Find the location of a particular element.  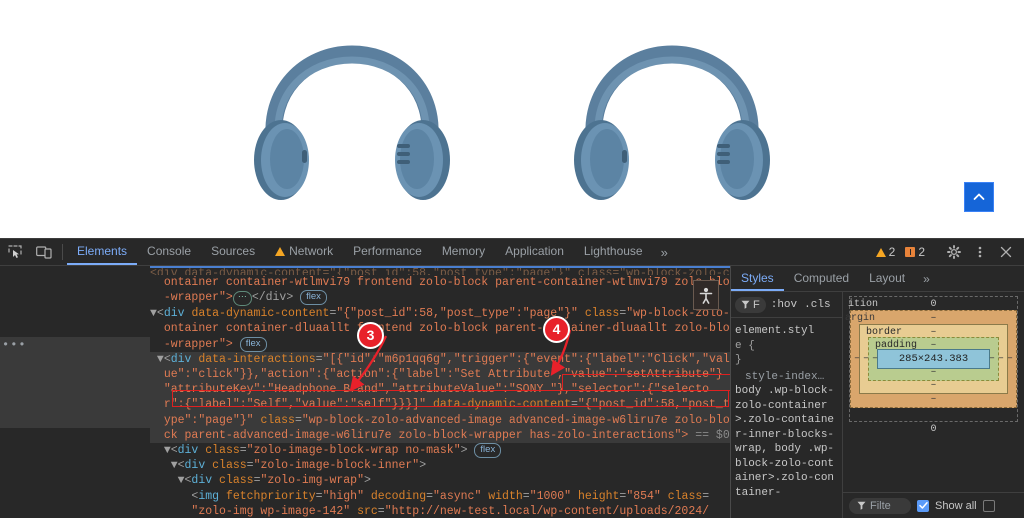

styles-more-tabs-button: » is located at coordinates (926, 278).